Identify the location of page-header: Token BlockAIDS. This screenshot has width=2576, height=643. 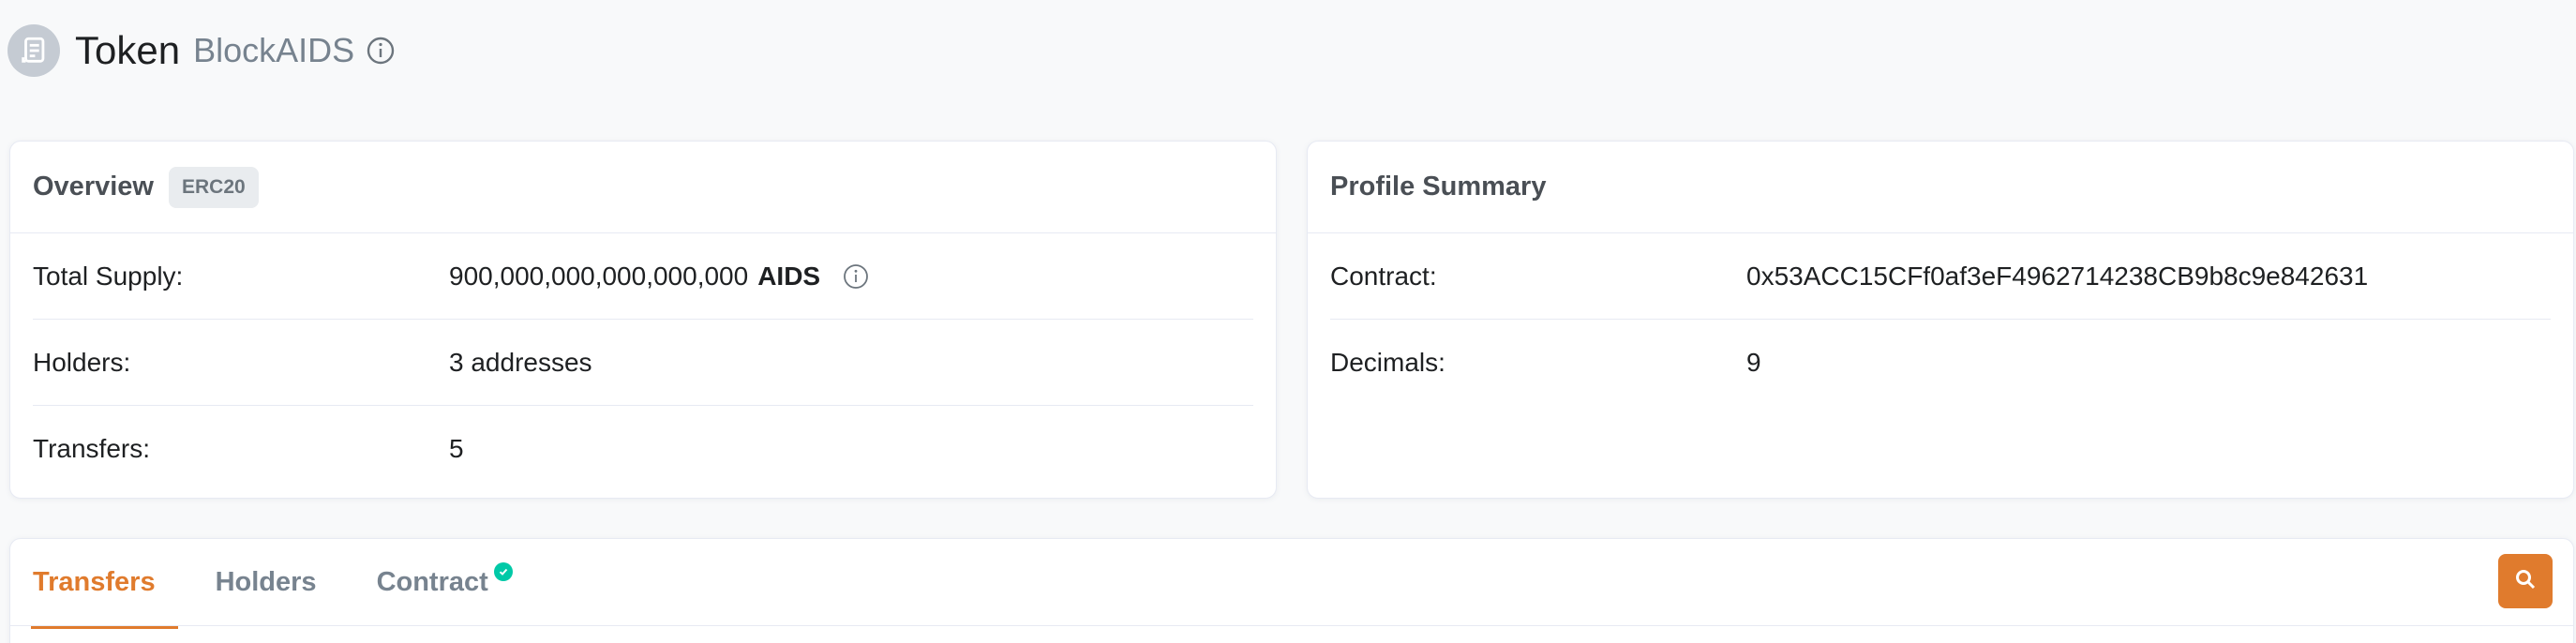
(202, 50).